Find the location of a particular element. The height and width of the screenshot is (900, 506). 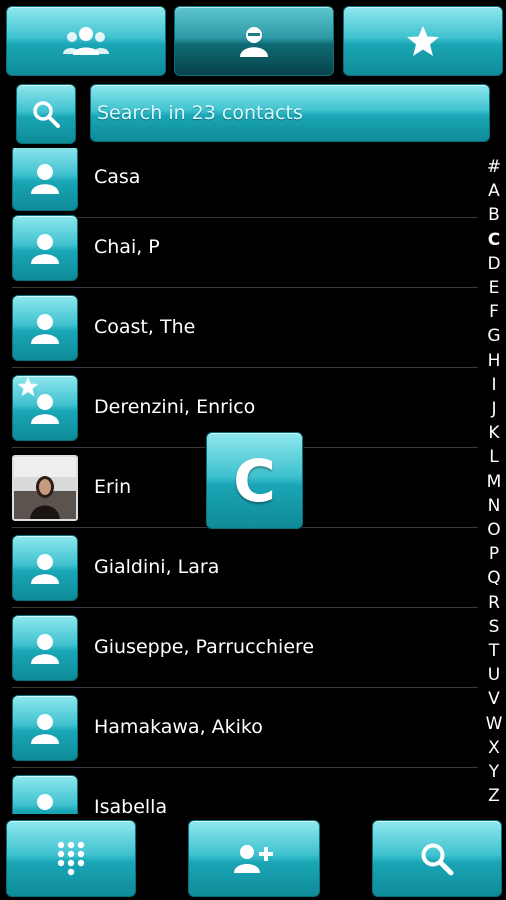

alphabet-letter: O is located at coordinates (494, 530).